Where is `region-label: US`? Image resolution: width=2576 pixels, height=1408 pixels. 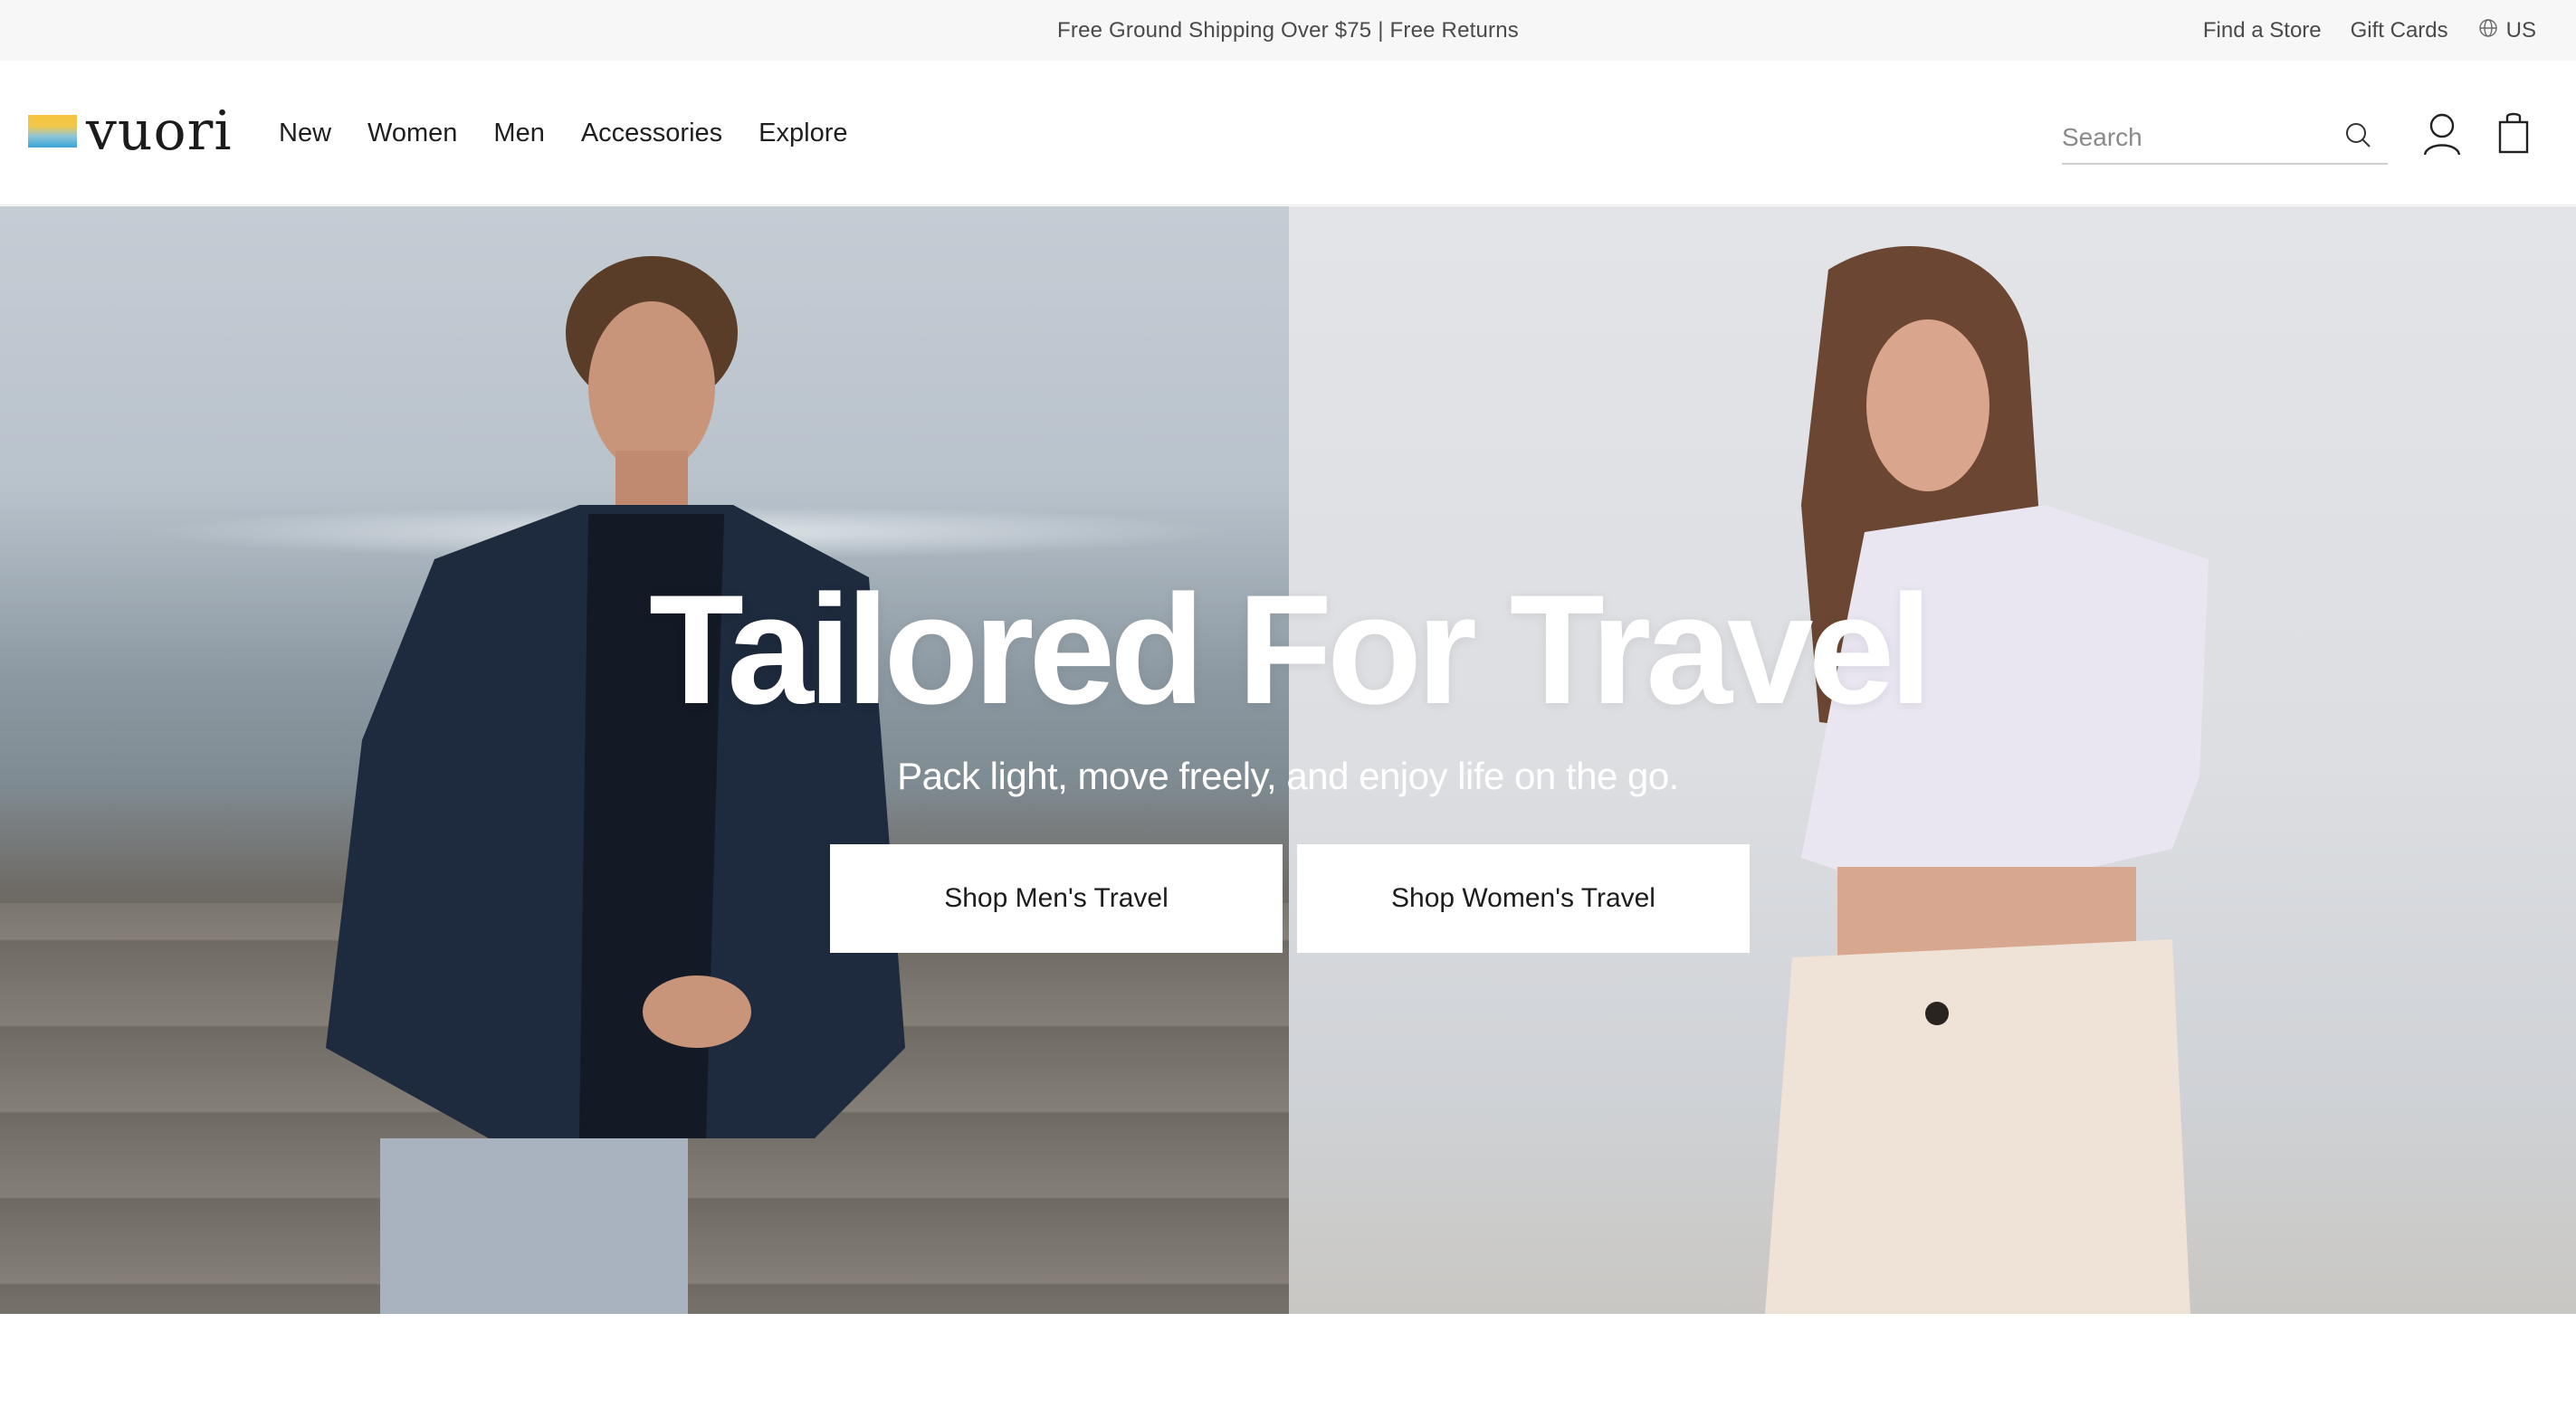
region-label: US is located at coordinates (2520, 30).